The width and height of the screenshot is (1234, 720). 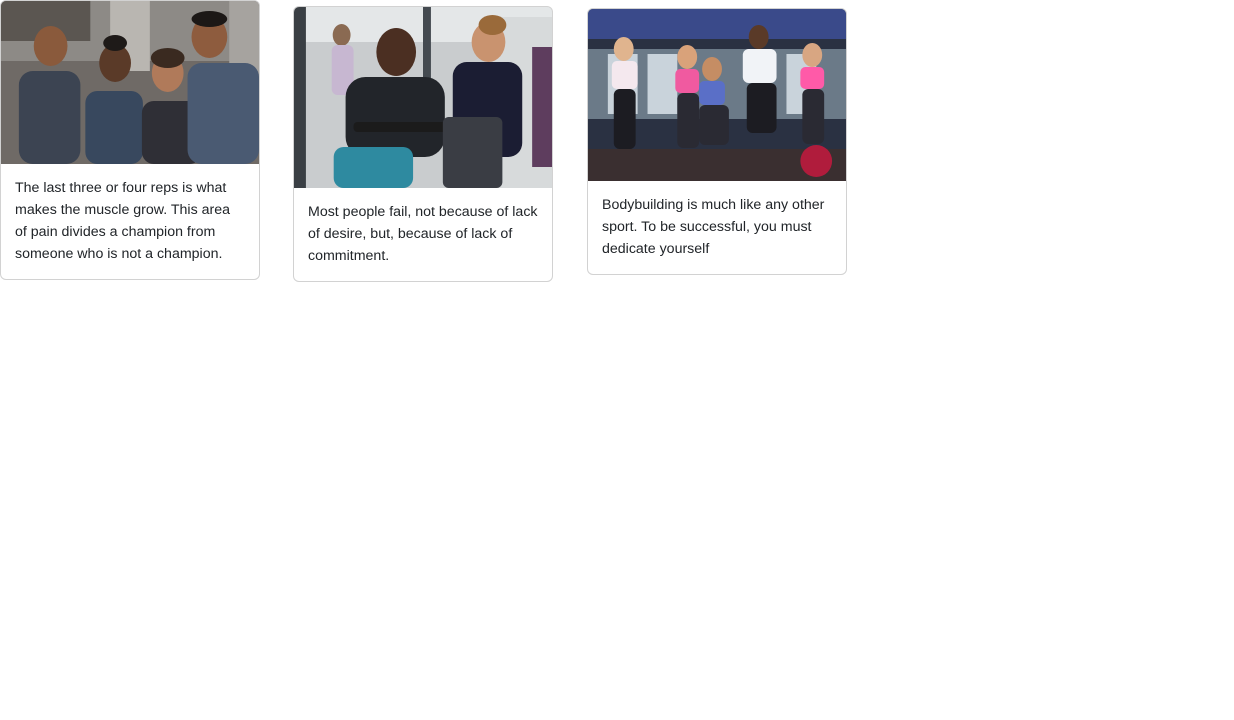 I want to click on gym-group-photo, so click(x=130, y=82).